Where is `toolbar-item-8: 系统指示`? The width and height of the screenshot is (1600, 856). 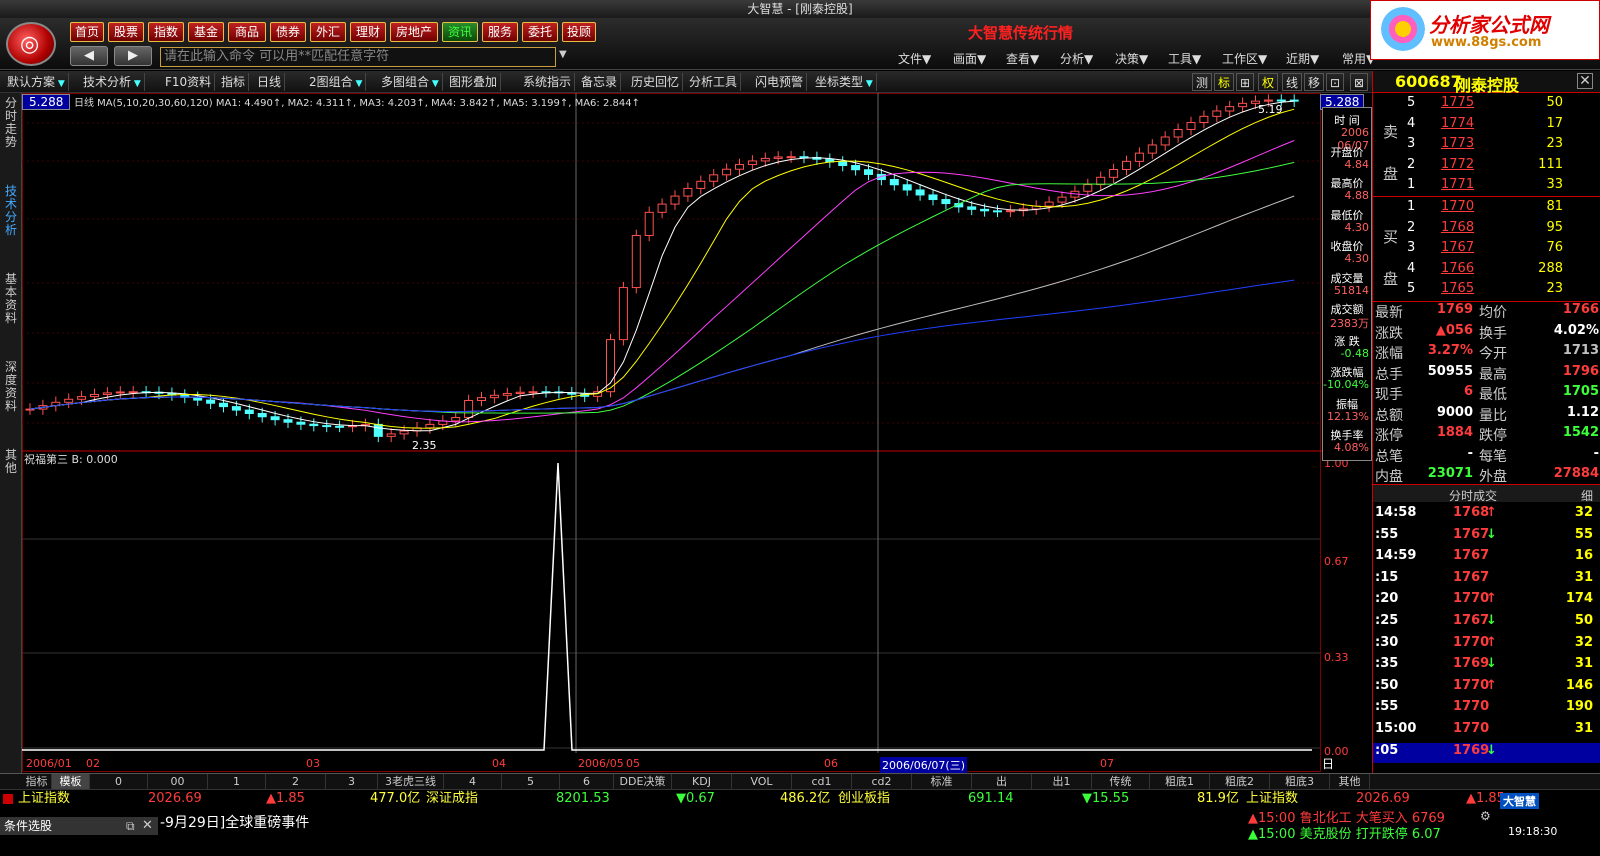
toolbar-item-8: 系统指示 is located at coordinates (548, 82).